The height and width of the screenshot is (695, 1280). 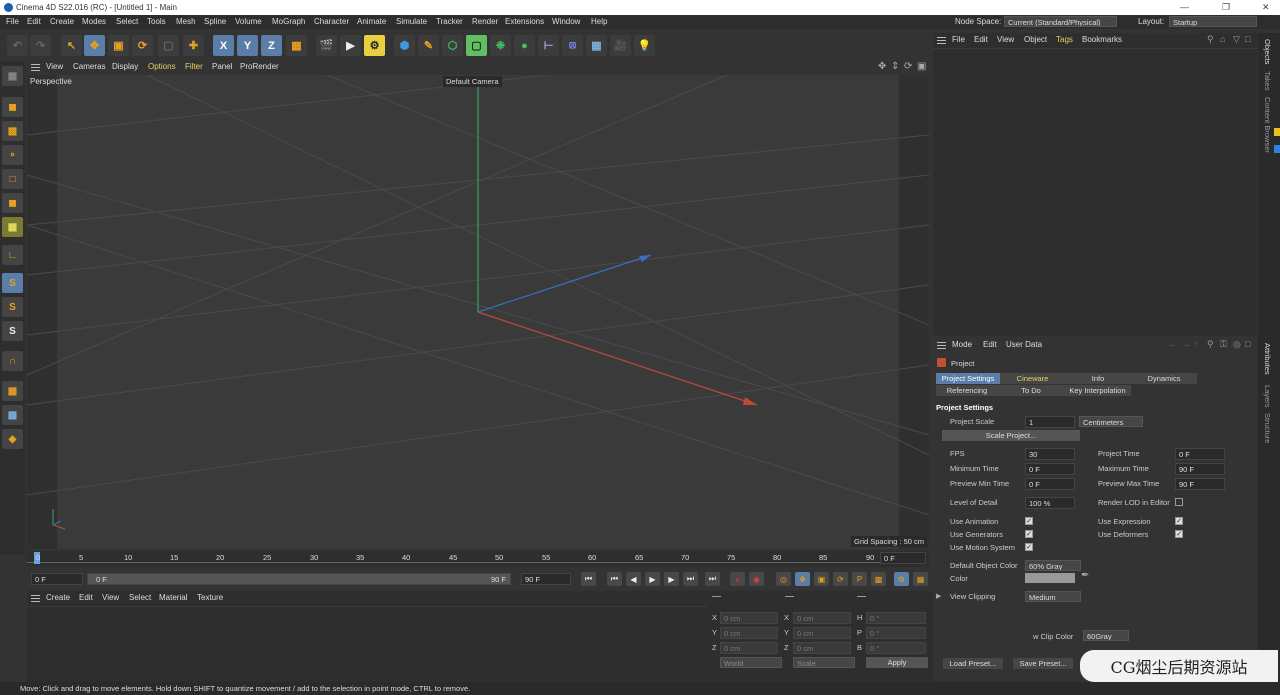 What do you see at coordinates (1050, 469) in the screenshot?
I see `minimum-time-field: 0 F` at bounding box center [1050, 469].